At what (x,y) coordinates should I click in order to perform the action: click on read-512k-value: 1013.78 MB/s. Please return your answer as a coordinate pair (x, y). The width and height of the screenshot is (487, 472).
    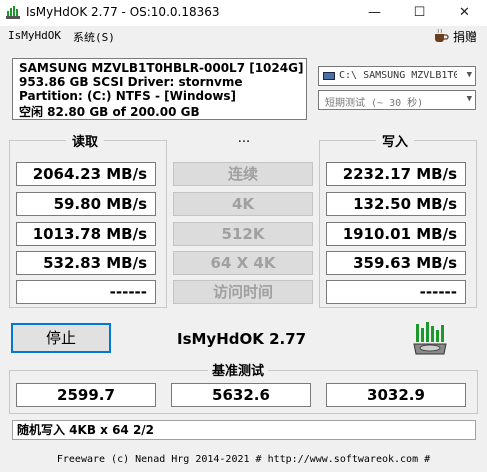
    Looking at the image, I should click on (86, 234).